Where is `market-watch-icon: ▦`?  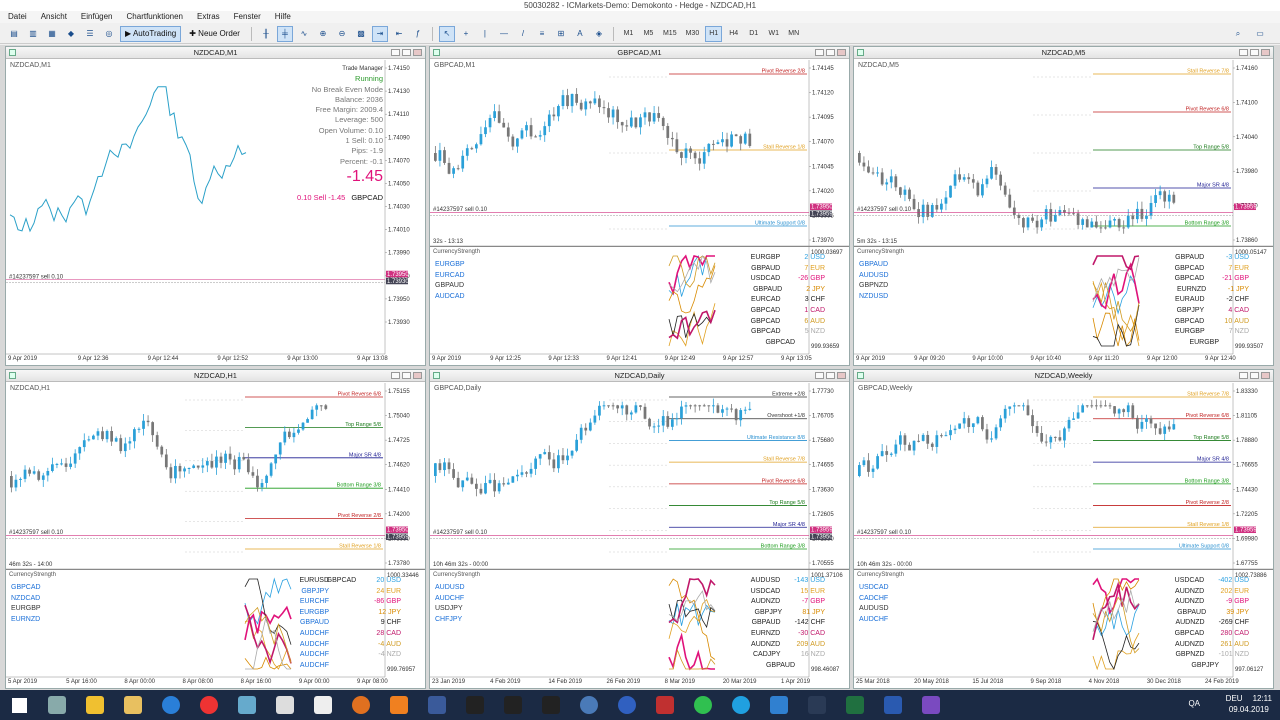
market-watch-icon: ▦ is located at coordinates (52, 34).